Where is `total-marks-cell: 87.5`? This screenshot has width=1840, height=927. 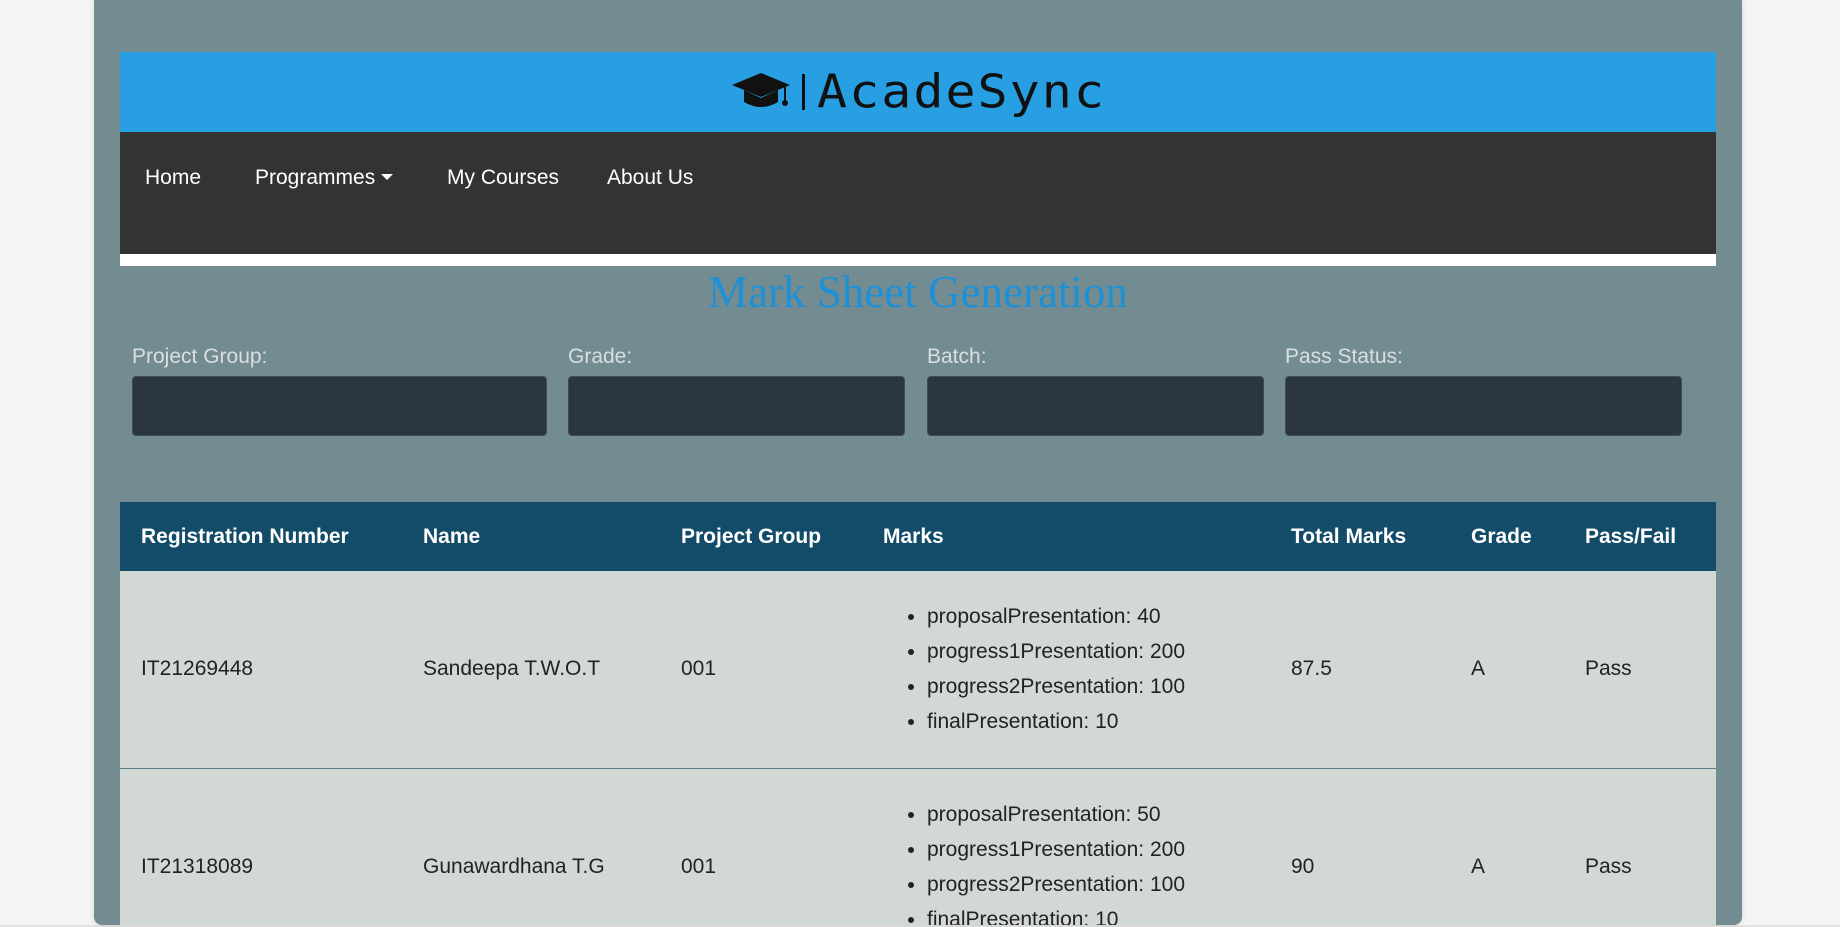
total-marks-cell: 87.5 is located at coordinates (1311, 669).